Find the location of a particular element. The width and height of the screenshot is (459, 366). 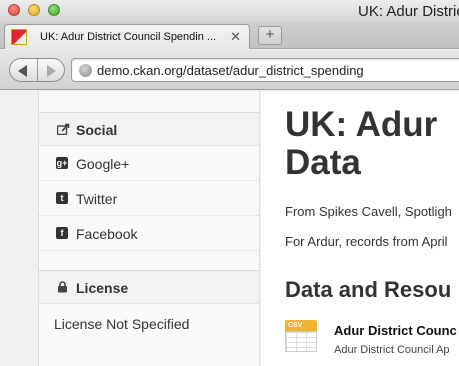

page-title: UK: Adur Data is located at coordinates (361, 144).